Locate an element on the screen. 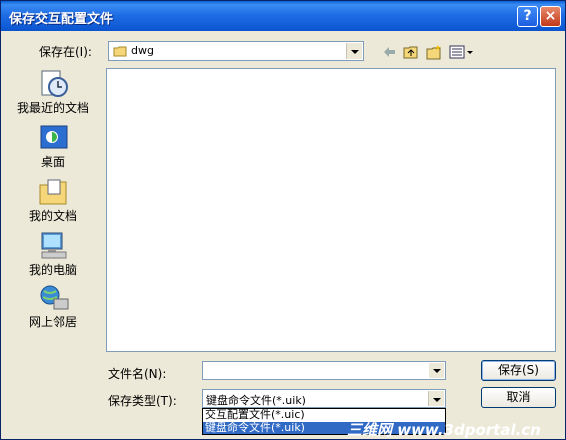 This screenshot has height=440, width=566. place-label: 我的文档 is located at coordinates (52, 216).